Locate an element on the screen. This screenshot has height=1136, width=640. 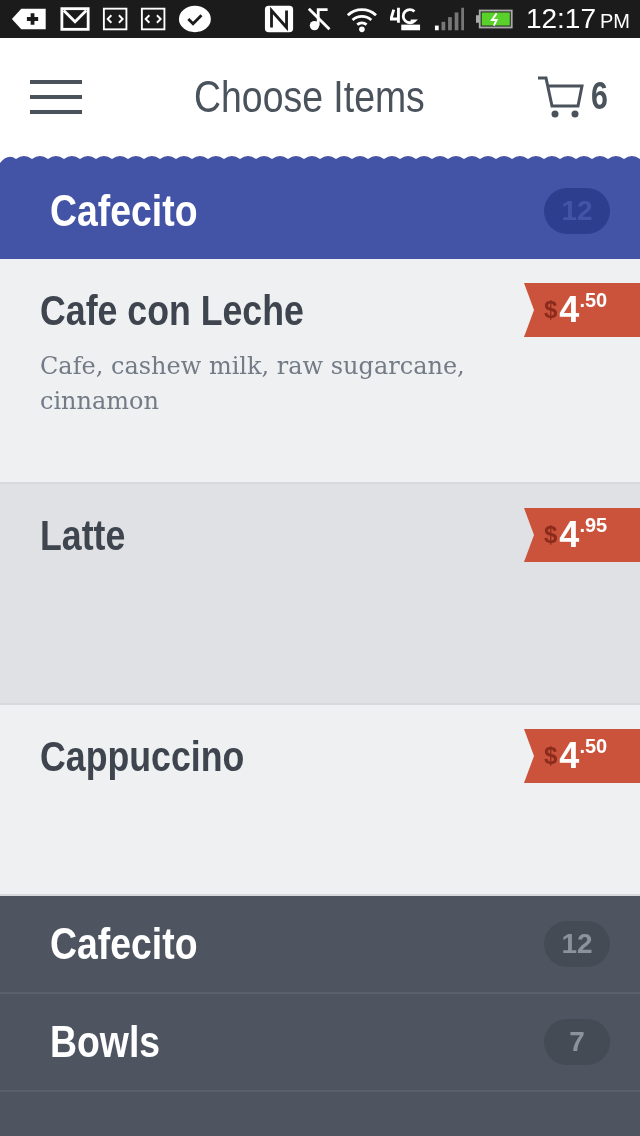
count-badge: 7 is located at coordinates (577, 1042).